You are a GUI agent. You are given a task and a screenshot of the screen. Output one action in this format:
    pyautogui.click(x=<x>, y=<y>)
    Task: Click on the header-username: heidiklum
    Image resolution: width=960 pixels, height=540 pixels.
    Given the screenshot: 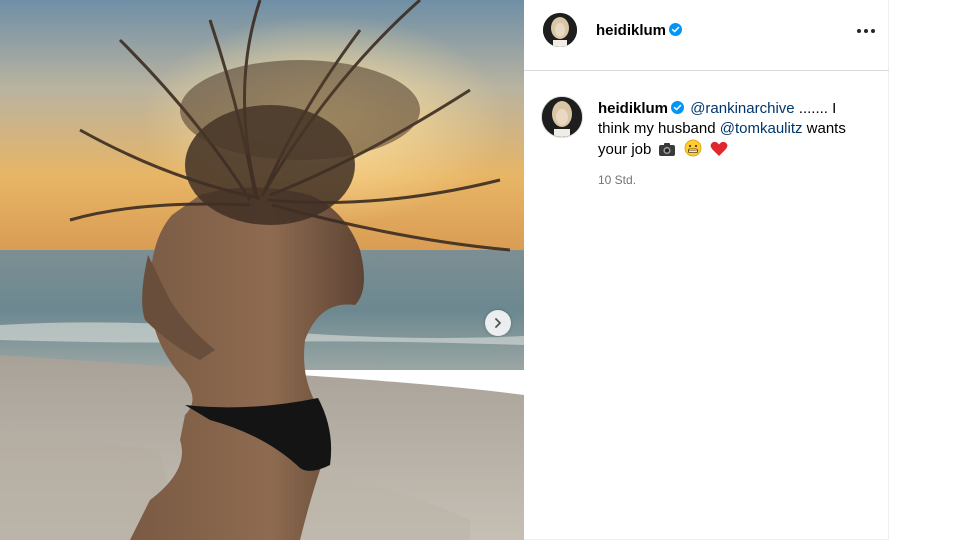 What is the action you would take?
    pyautogui.click(x=639, y=30)
    